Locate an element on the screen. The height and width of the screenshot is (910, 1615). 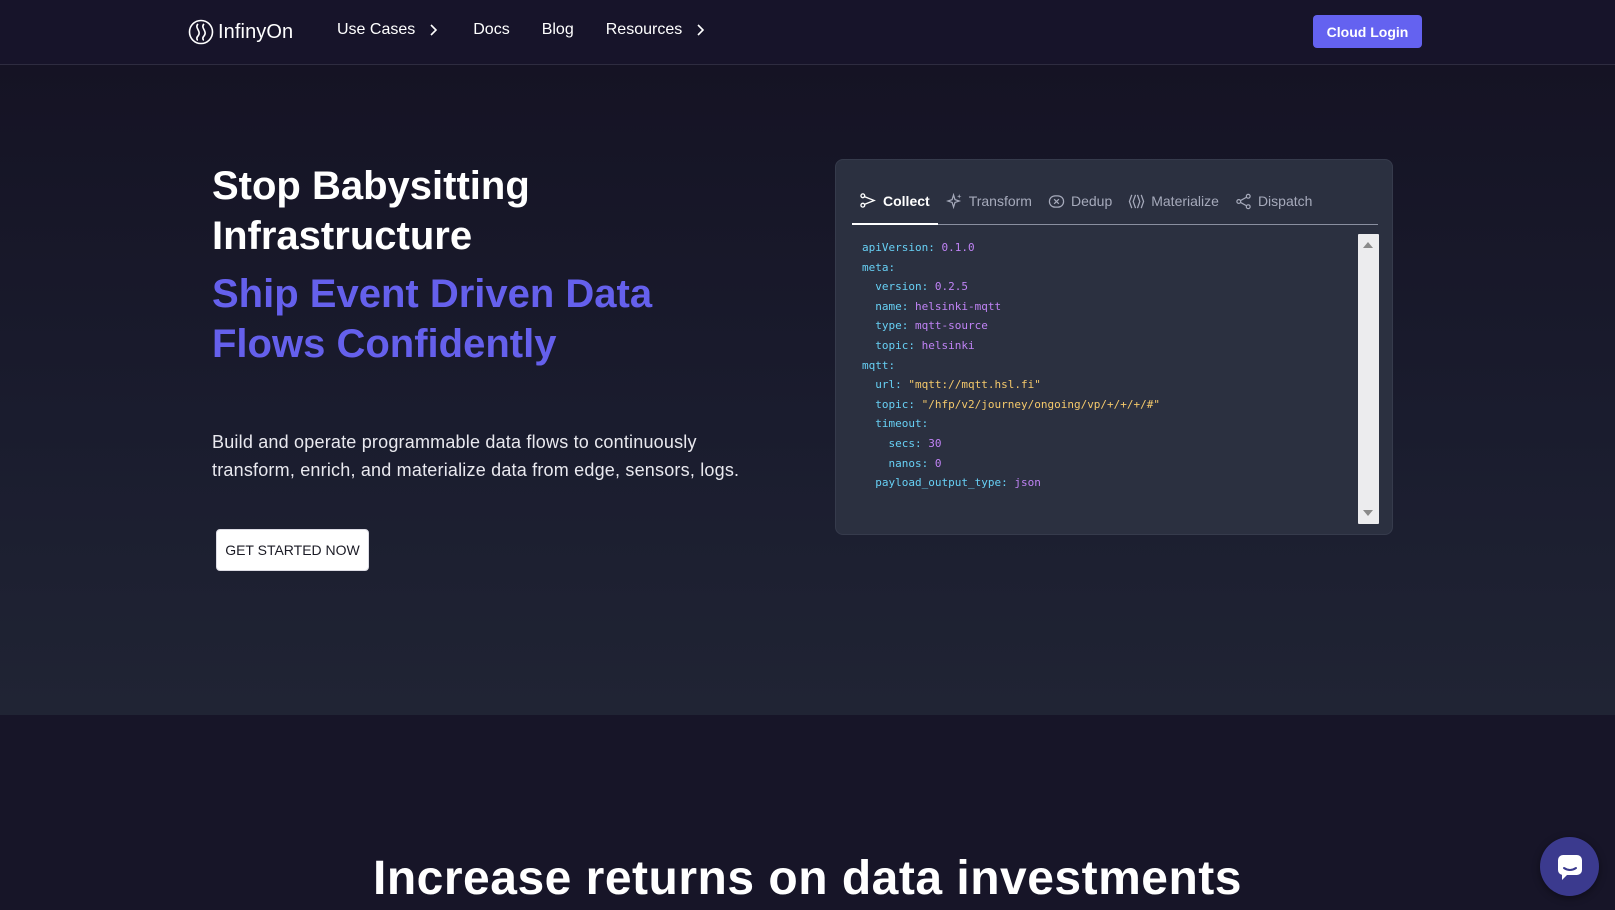
code-line: timeout: is located at coordinates (1107, 424).